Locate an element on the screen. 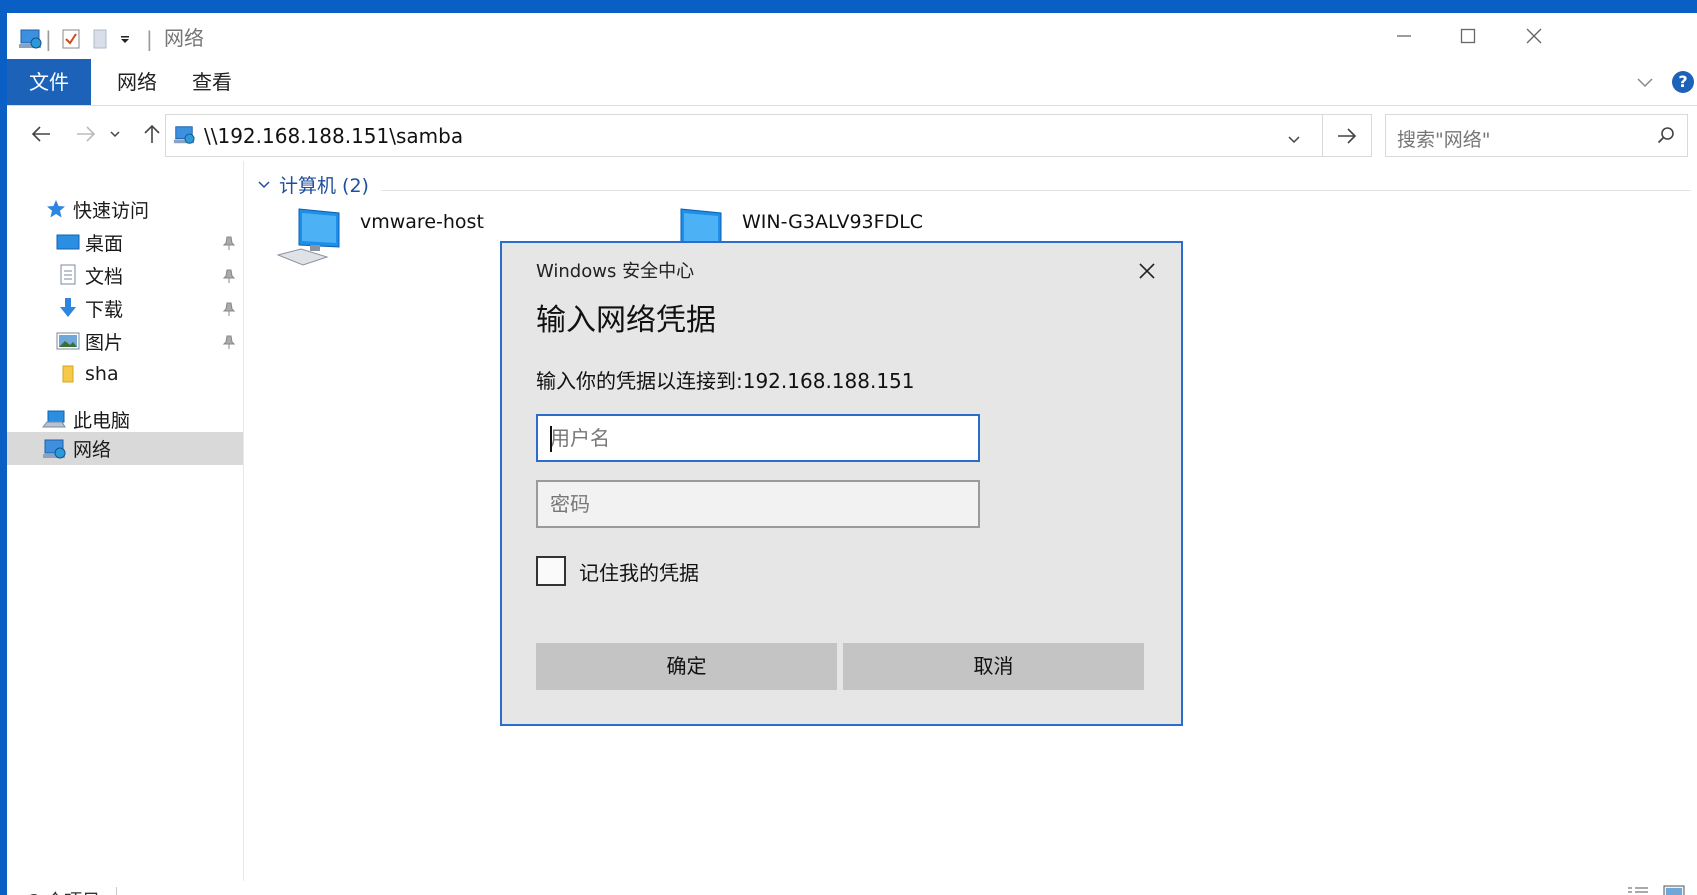 Image resolution: width=1697 pixels, height=895 pixels. group-divider is located at coordinates (1036, 190).